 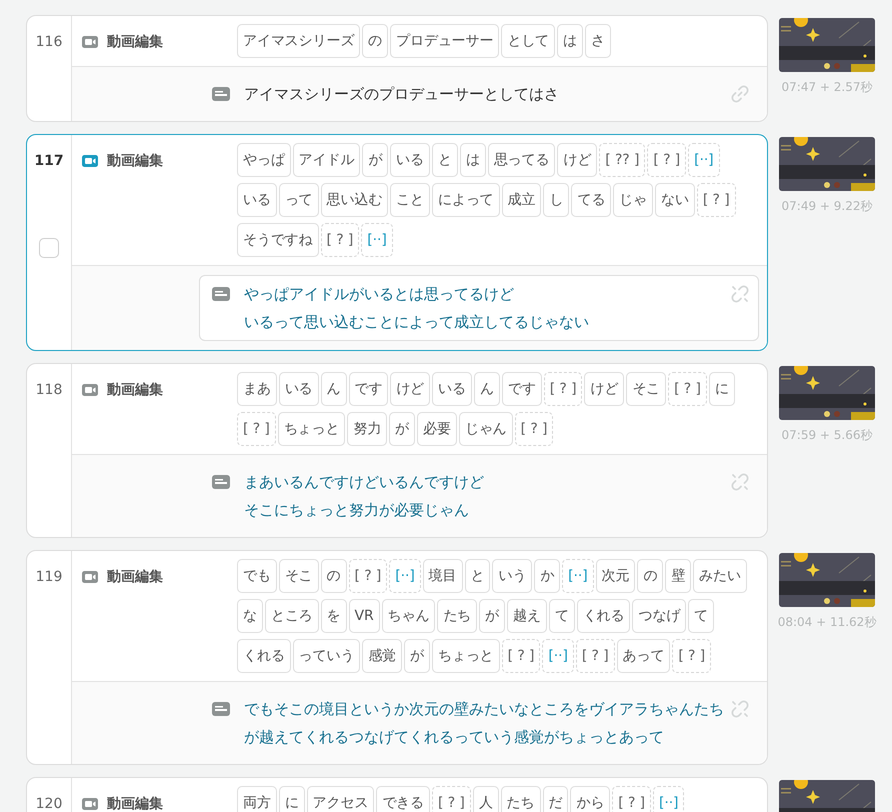 I want to click on word-token: さ, so click(x=598, y=41).